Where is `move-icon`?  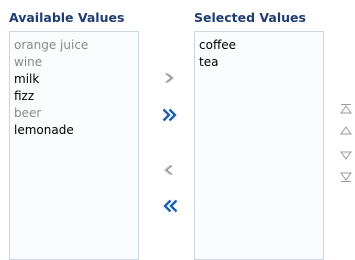 move-icon is located at coordinates (170, 78).